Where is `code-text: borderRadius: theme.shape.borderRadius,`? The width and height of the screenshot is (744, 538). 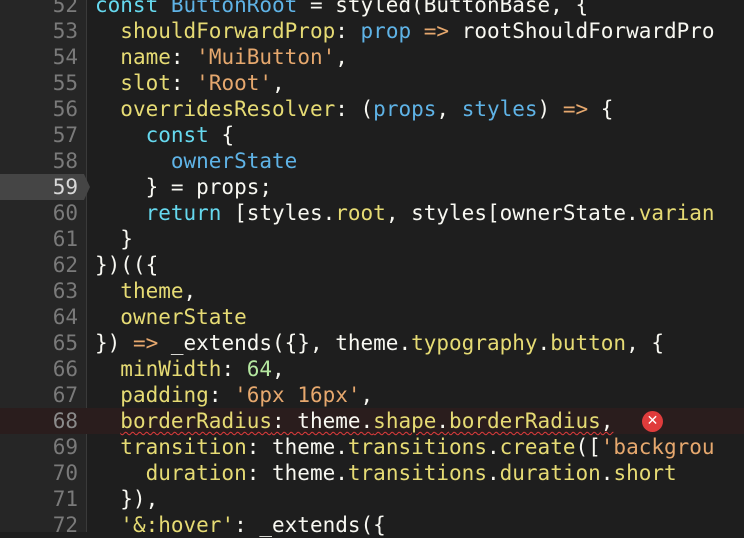 code-text: borderRadius: theme.shape.borderRadius, is located at coordinates (354, 421).